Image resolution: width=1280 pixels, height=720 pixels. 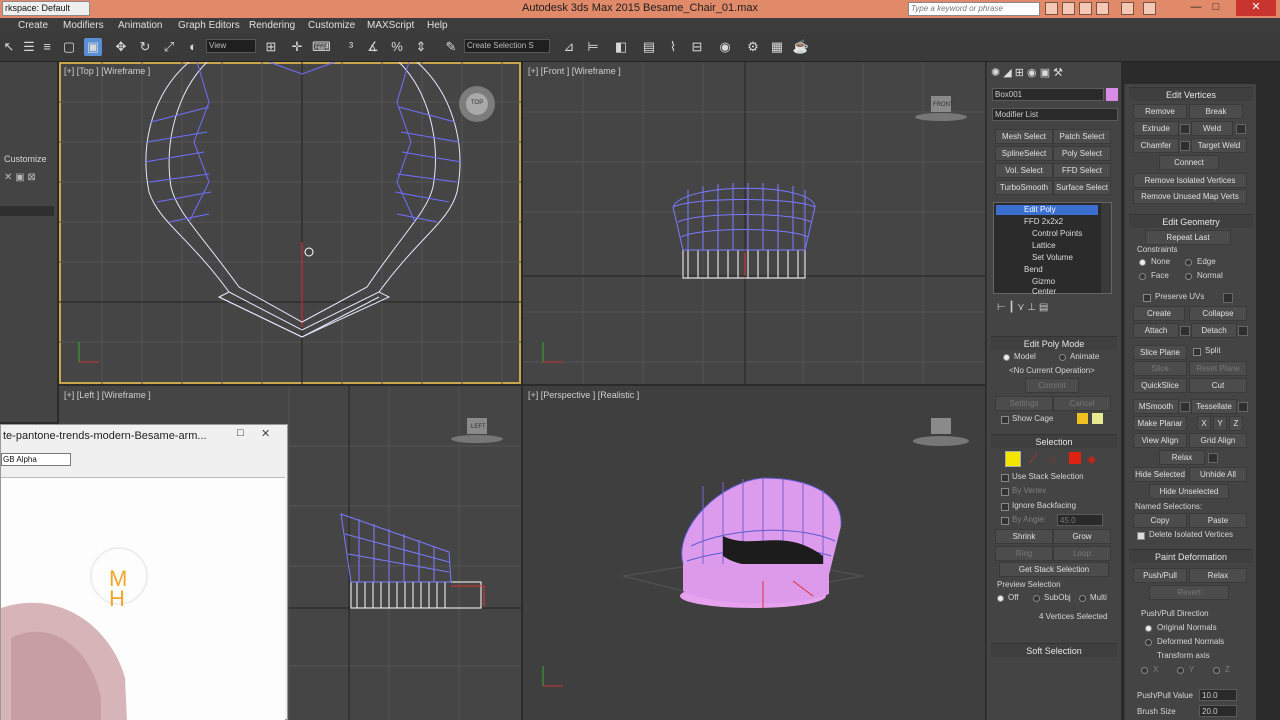 What do you see at coordinates (777, 47) in the screenshot?
I see `rendered-frame-icon: ▦` at bounding box center [777, 47].